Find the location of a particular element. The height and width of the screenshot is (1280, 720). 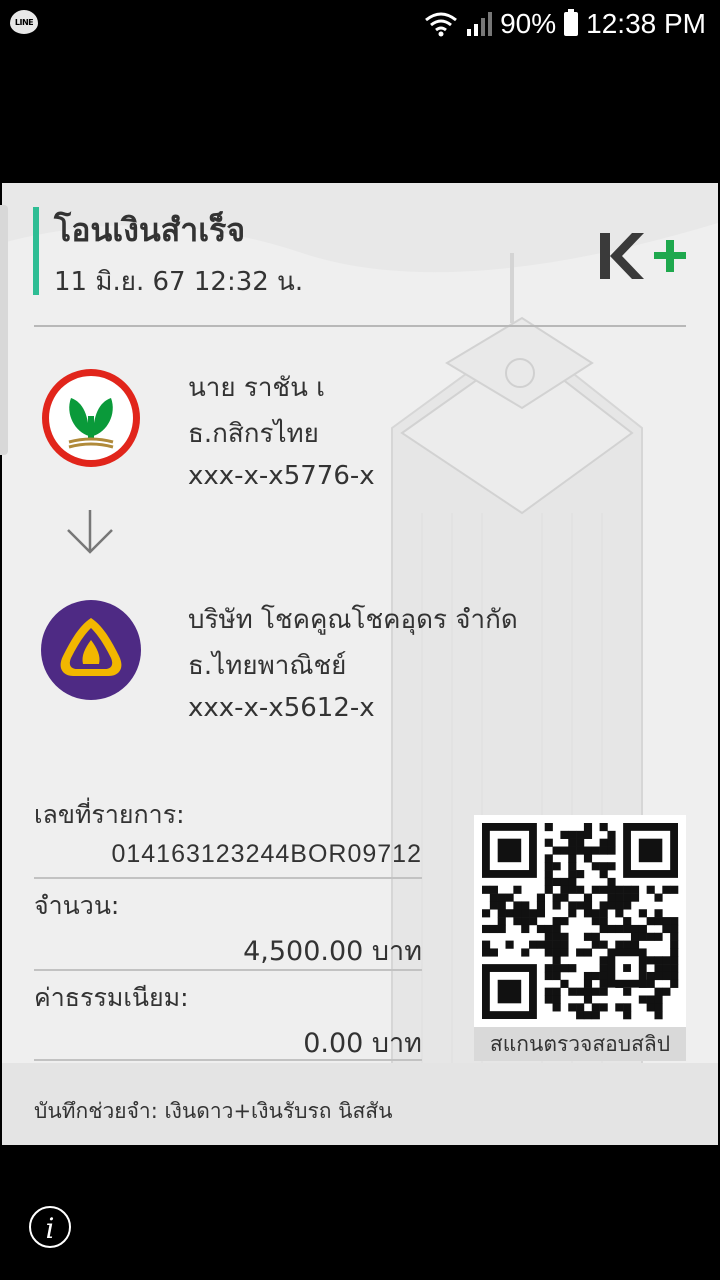

arrow-down-icon is located at coordinates (90, 532).